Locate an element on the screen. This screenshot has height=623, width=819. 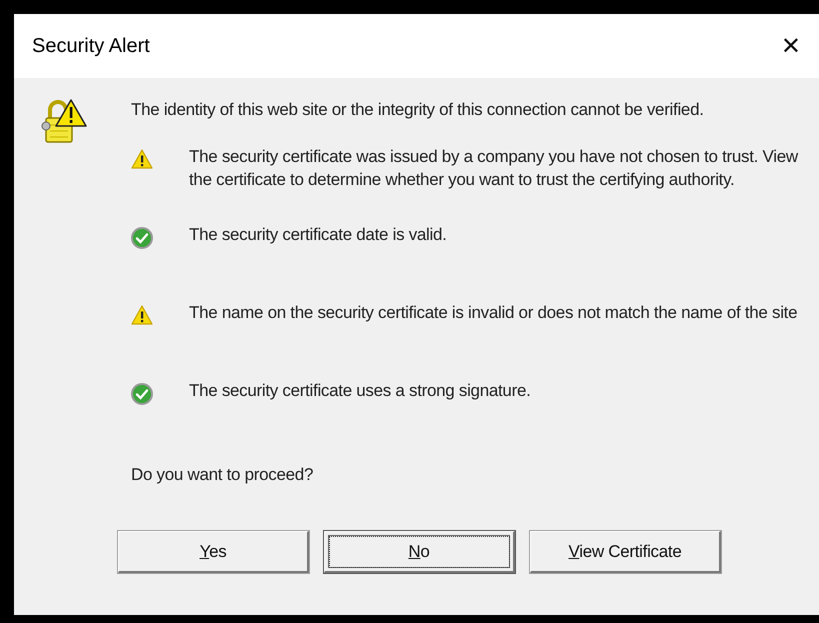
dialog-button: No is located at coordinates (419, 552).